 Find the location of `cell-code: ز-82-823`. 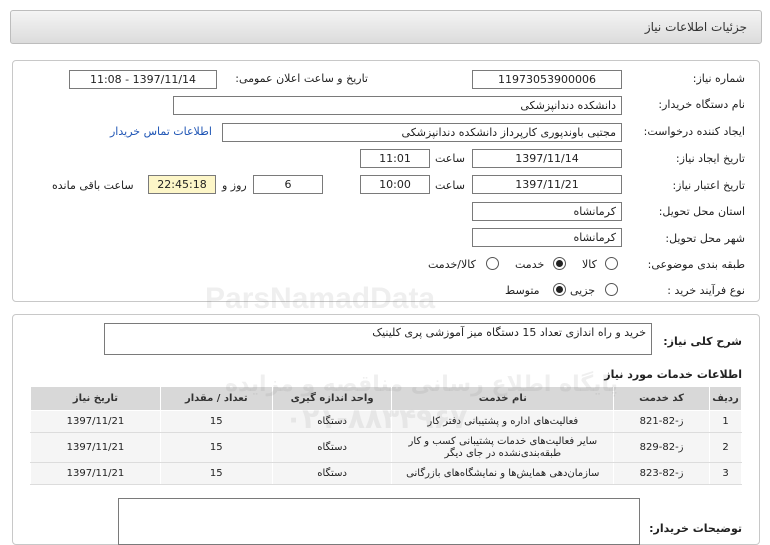

cell-code: ز-82-823 is located at coordinates (662, 473).